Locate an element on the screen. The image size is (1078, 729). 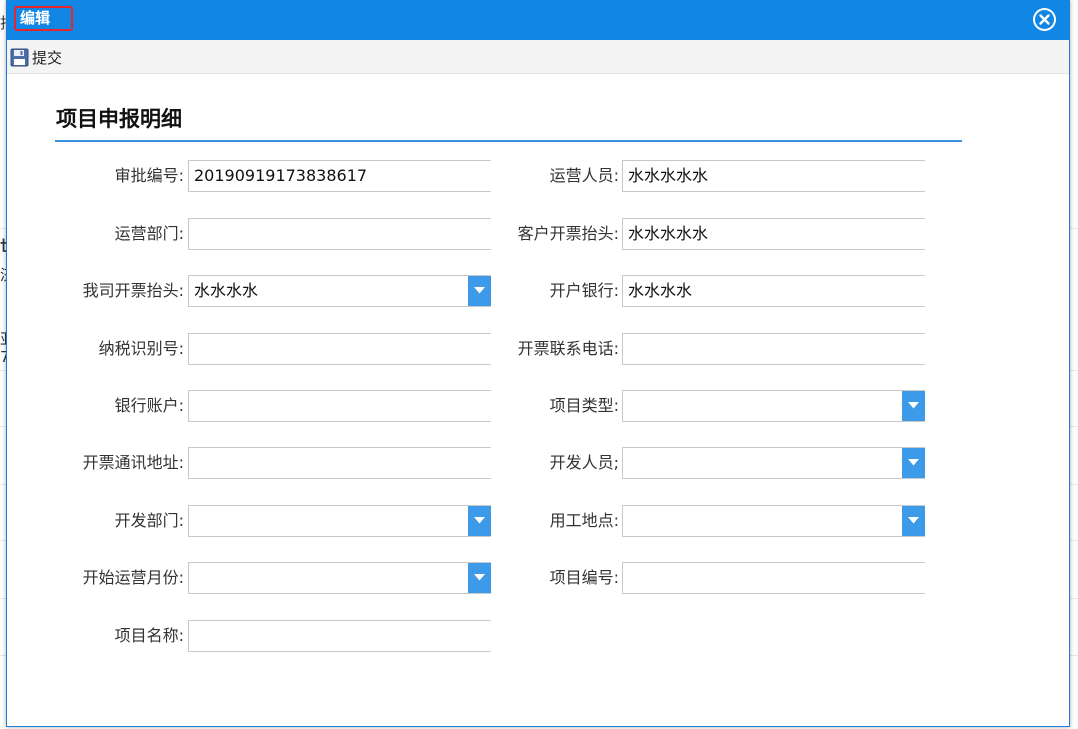
close-icon is located at coordinates (1044, 19).